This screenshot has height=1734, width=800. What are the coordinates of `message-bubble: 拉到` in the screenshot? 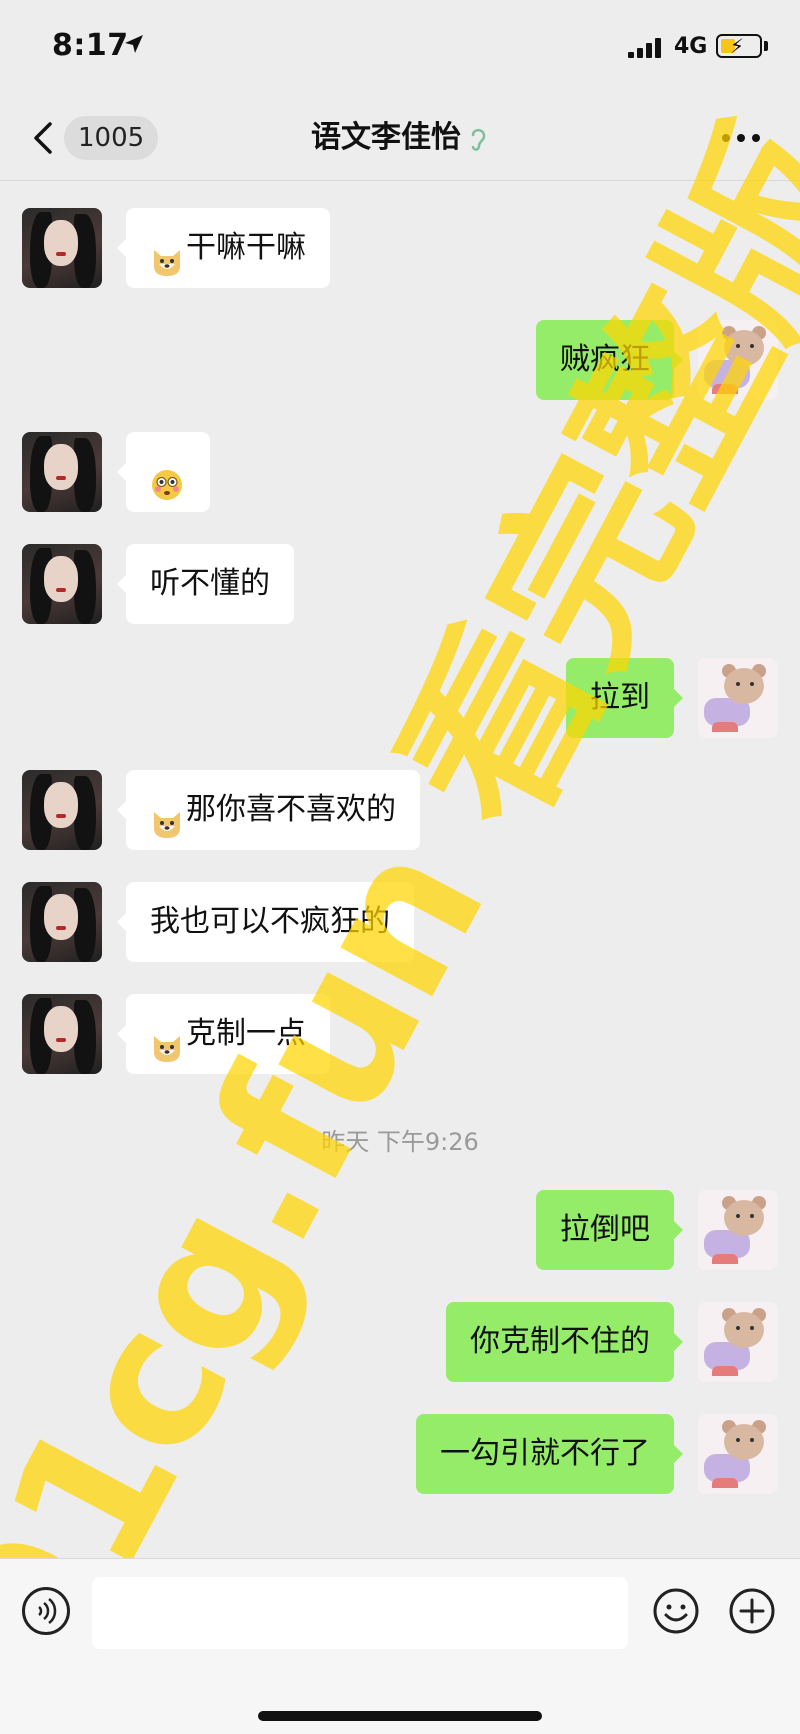 It's located at (624, 698).